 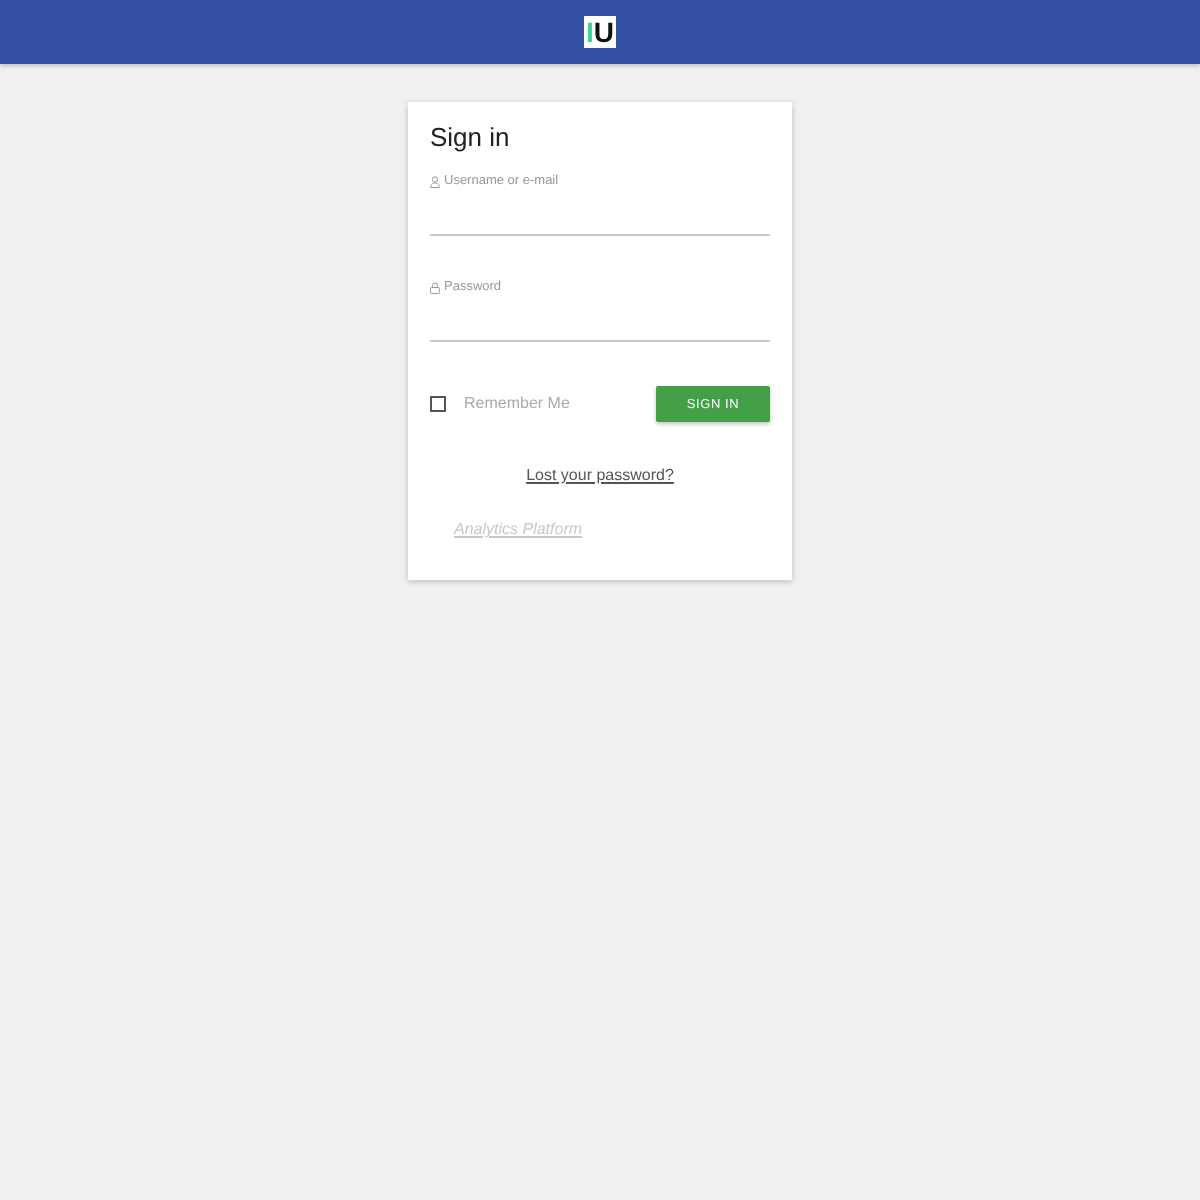 I want to click on lock-icon, so click(x=435, y=288).